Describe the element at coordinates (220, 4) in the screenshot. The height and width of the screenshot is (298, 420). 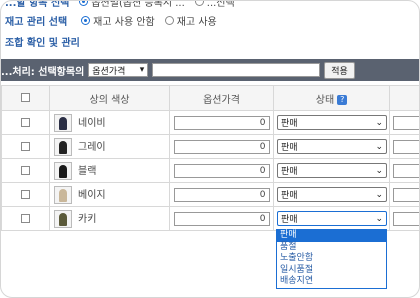
I see `option-type-radio-2-label: ...선택` at that location.